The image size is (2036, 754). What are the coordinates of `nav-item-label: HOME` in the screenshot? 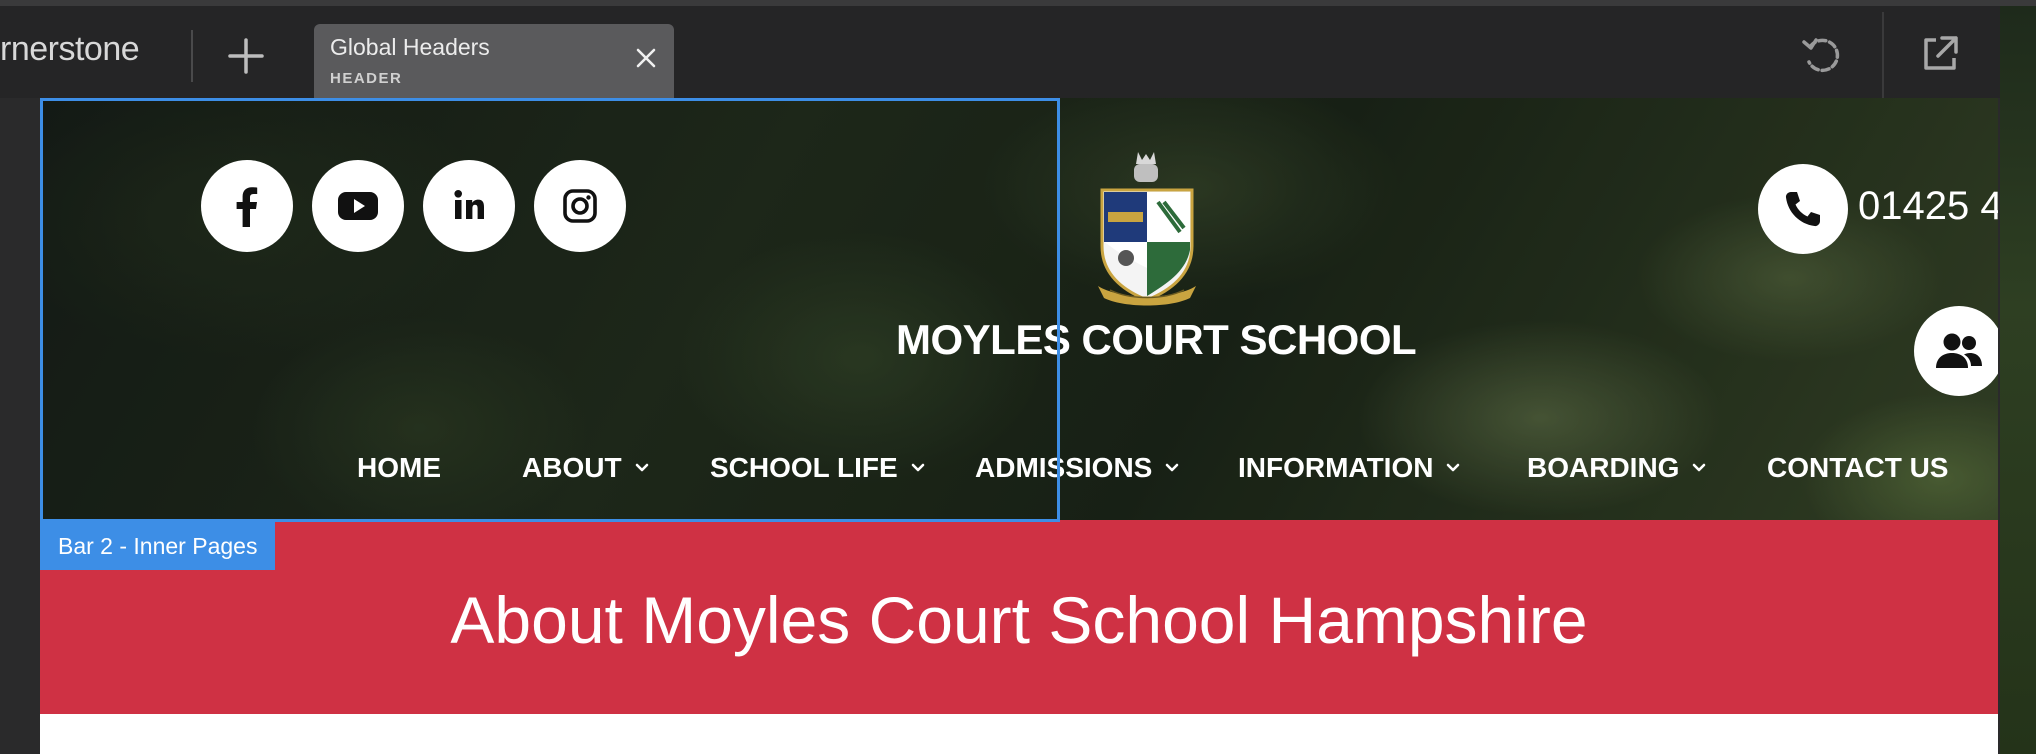 It's located at (399, 467).